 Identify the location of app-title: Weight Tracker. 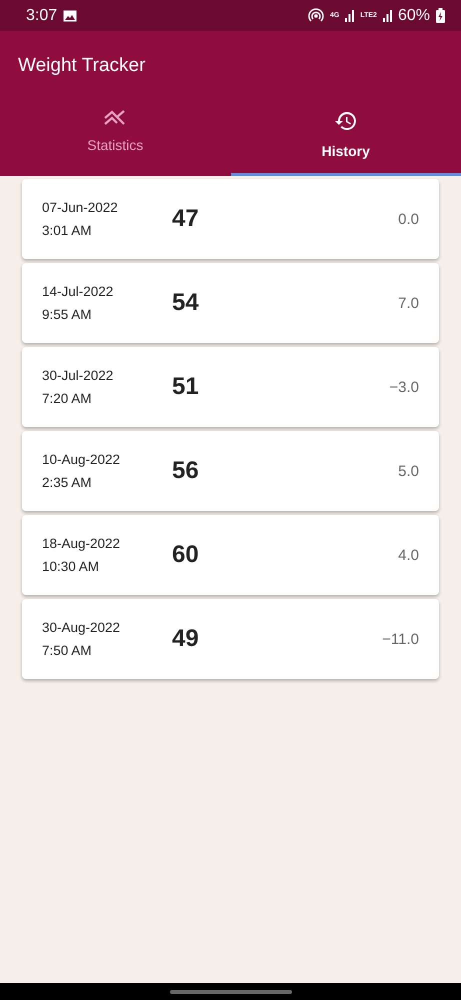
(82, 66).